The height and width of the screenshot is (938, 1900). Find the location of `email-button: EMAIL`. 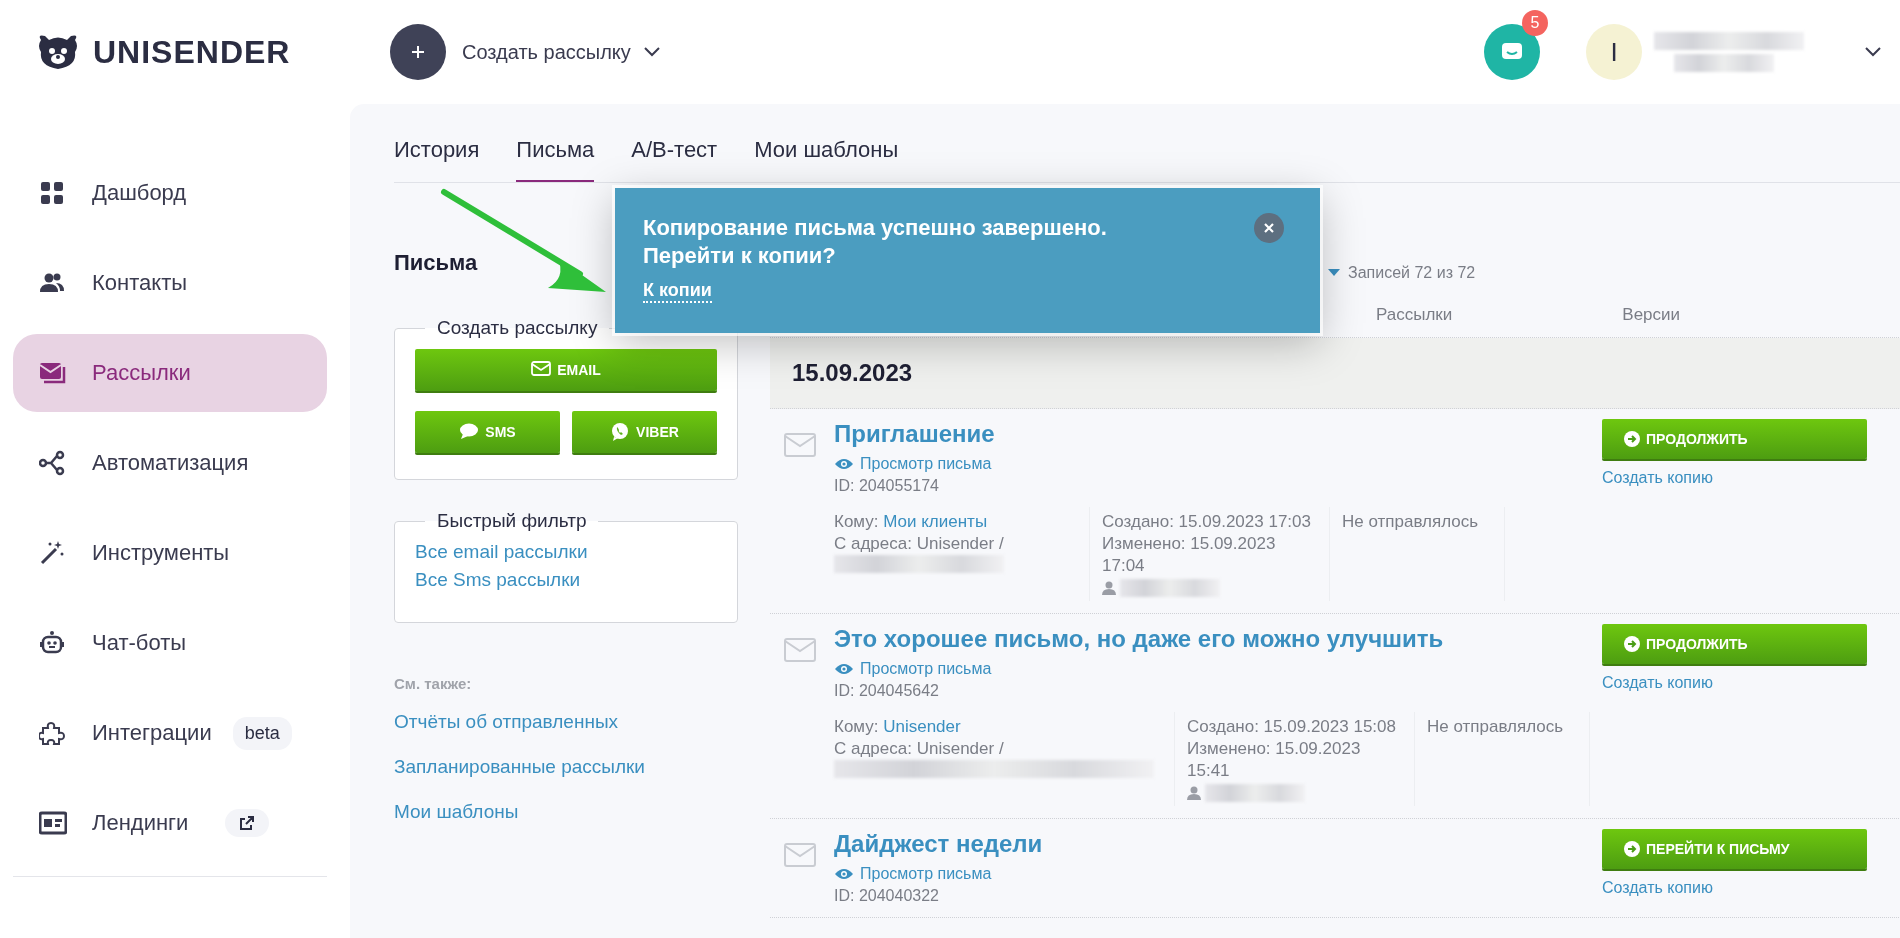

email-button: EMAIL is located at coordinates (566, 370).